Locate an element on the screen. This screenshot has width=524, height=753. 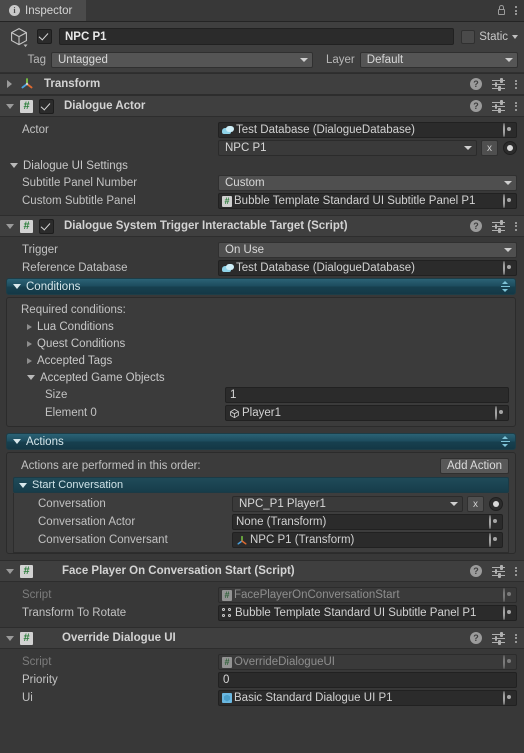
actor-name-dropdown: NPC P1 is located at coordinates (347, 148).